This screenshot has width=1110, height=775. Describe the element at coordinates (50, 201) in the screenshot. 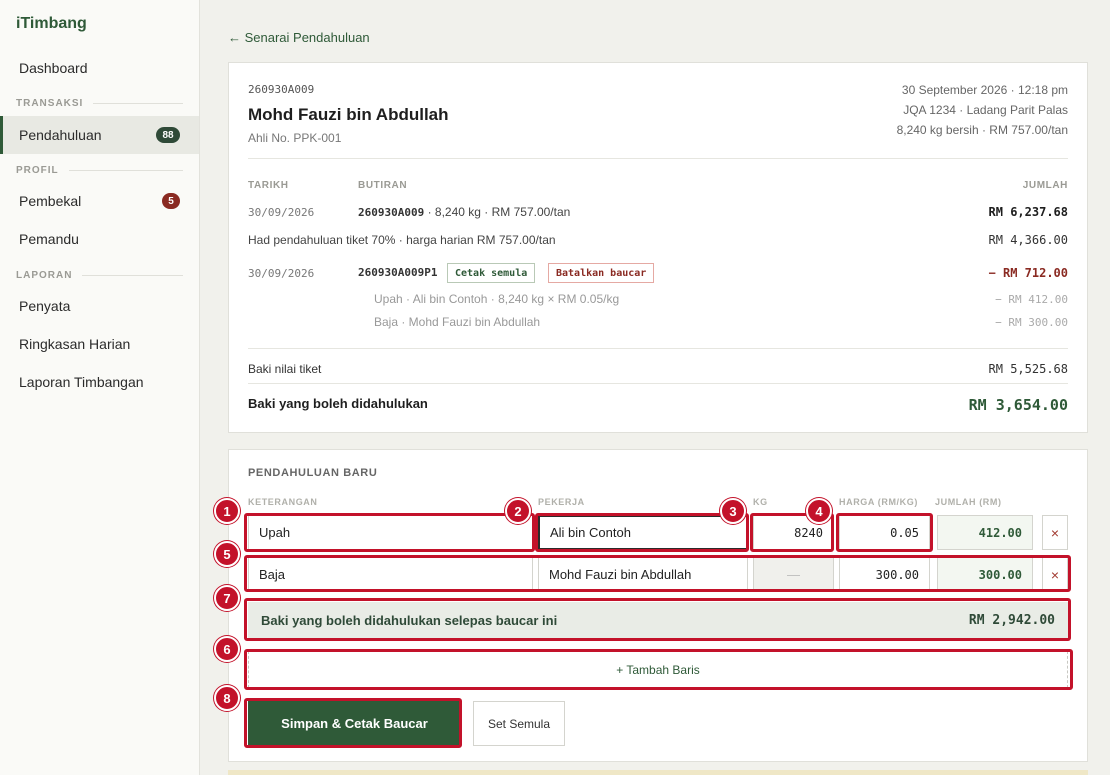

I see `nav-pembekal-label: Pembekal` at that location.